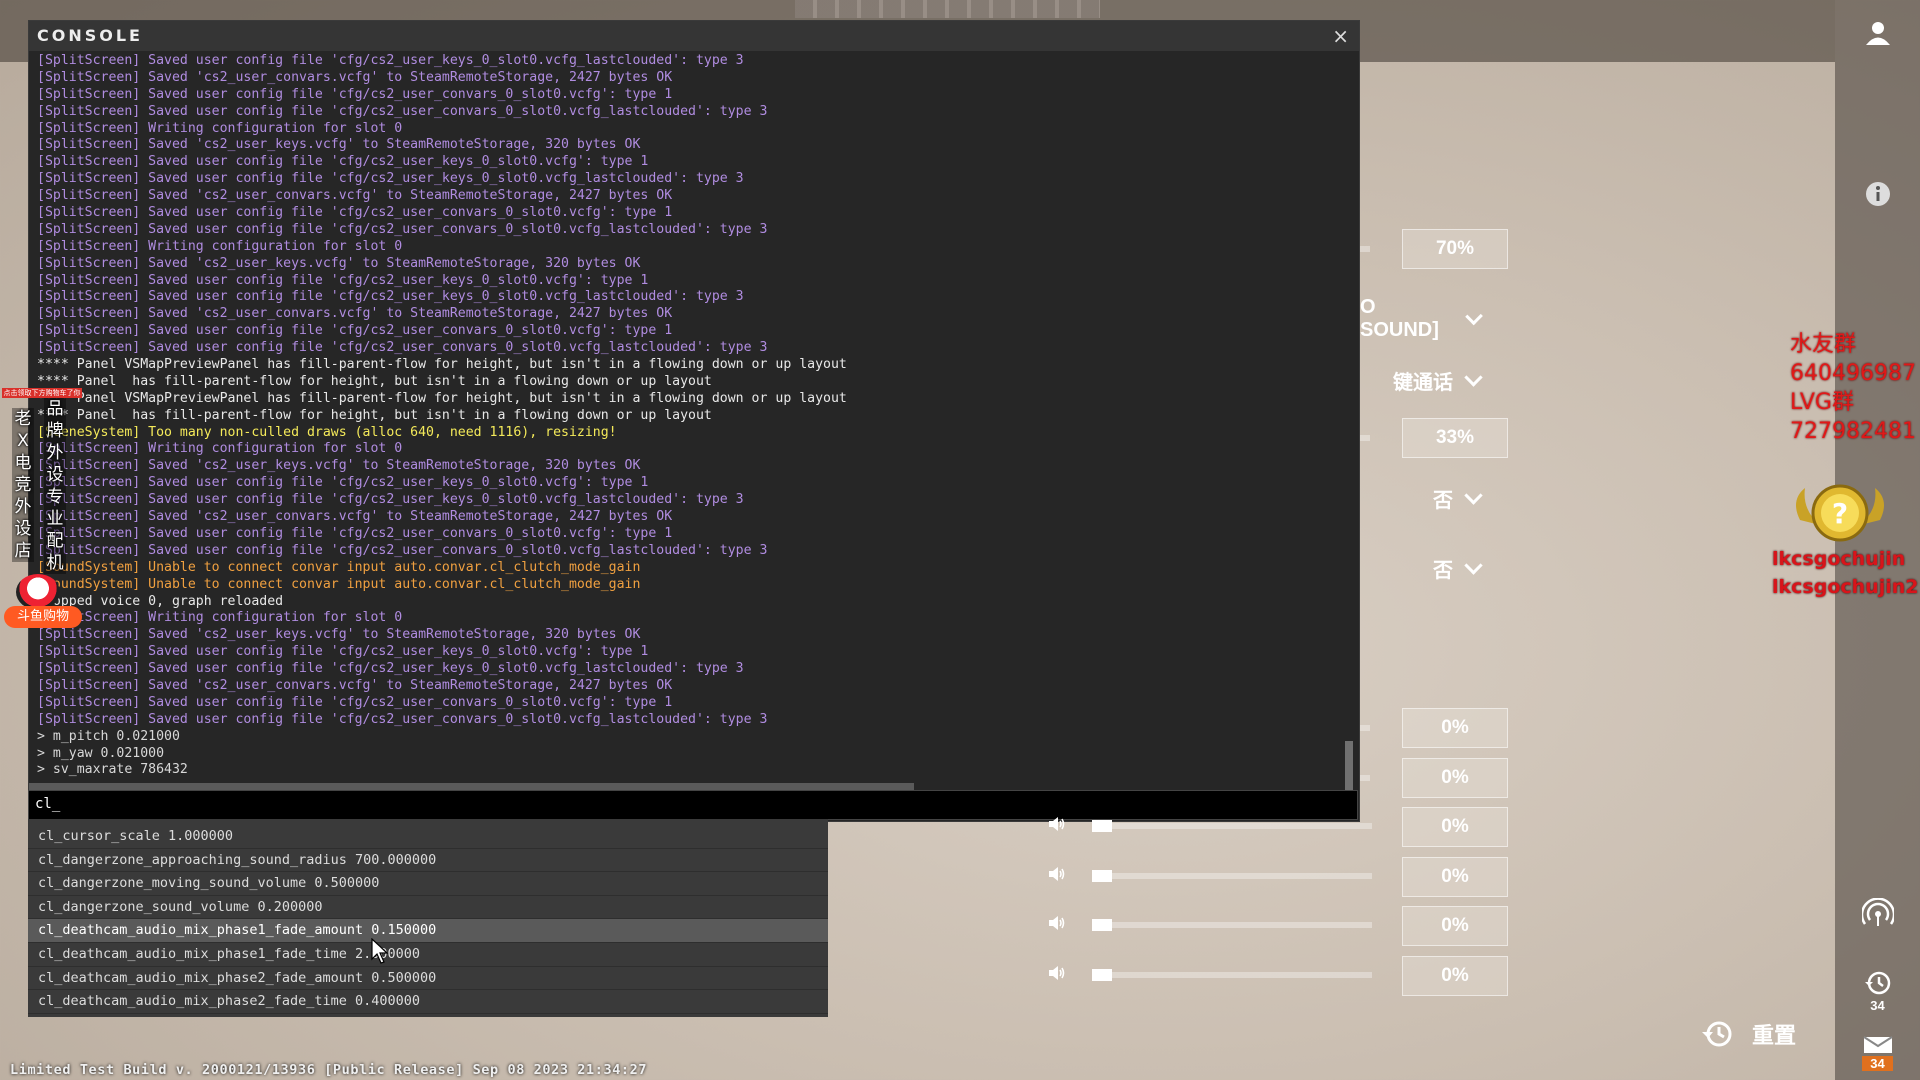 This screenshot has width=1920, height=1080. I want to click on history-icon: 34, so click(1877, 991).